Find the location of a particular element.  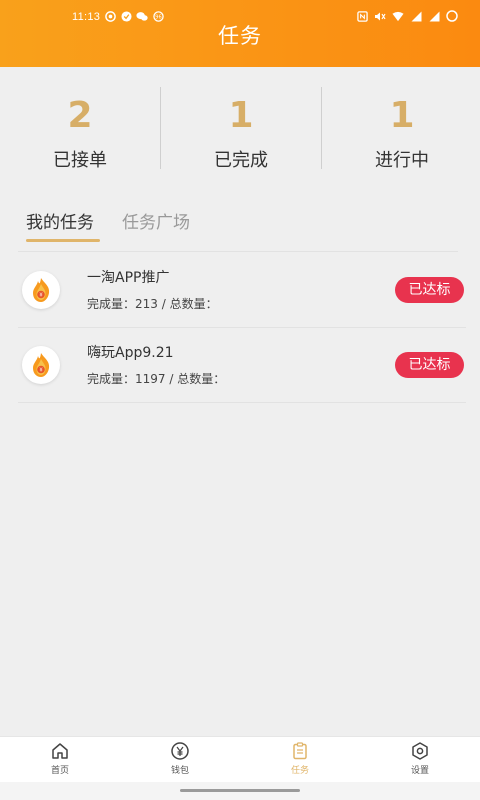

stat-accepted-value: 2 is located at coordinates (80, 115).